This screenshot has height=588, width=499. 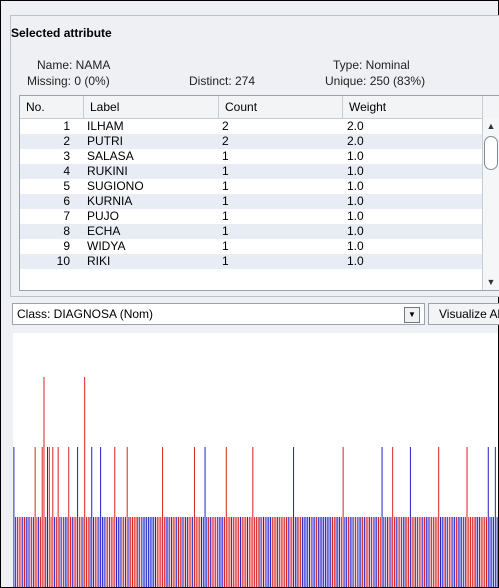 What do you see at coordinates (61, 33) in the screenshot?
I see `panel-title: Selected attribute` at bounding box center [61, 33].